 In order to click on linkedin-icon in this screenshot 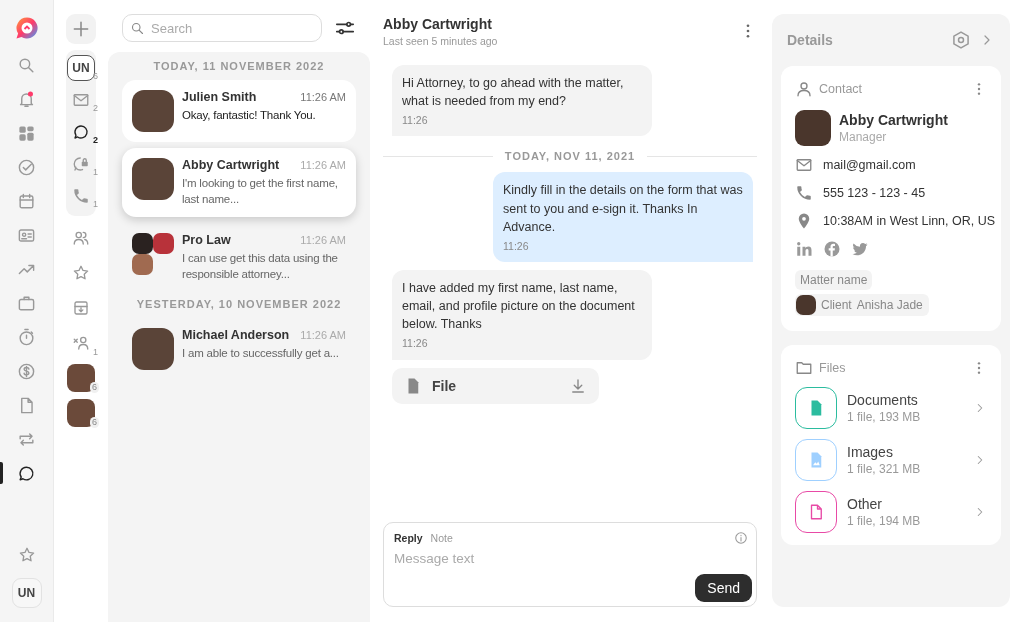, I will do `click(804, 249)`.